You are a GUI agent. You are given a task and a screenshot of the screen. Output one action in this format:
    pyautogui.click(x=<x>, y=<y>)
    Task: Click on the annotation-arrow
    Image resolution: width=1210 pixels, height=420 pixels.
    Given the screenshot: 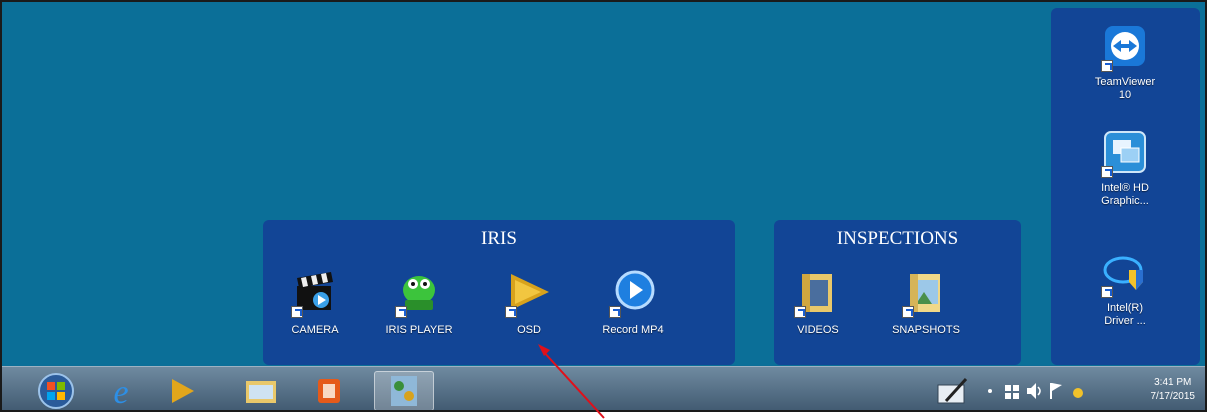 What is the action you would take?
    pyautogui.click(x=571, y=381)
    